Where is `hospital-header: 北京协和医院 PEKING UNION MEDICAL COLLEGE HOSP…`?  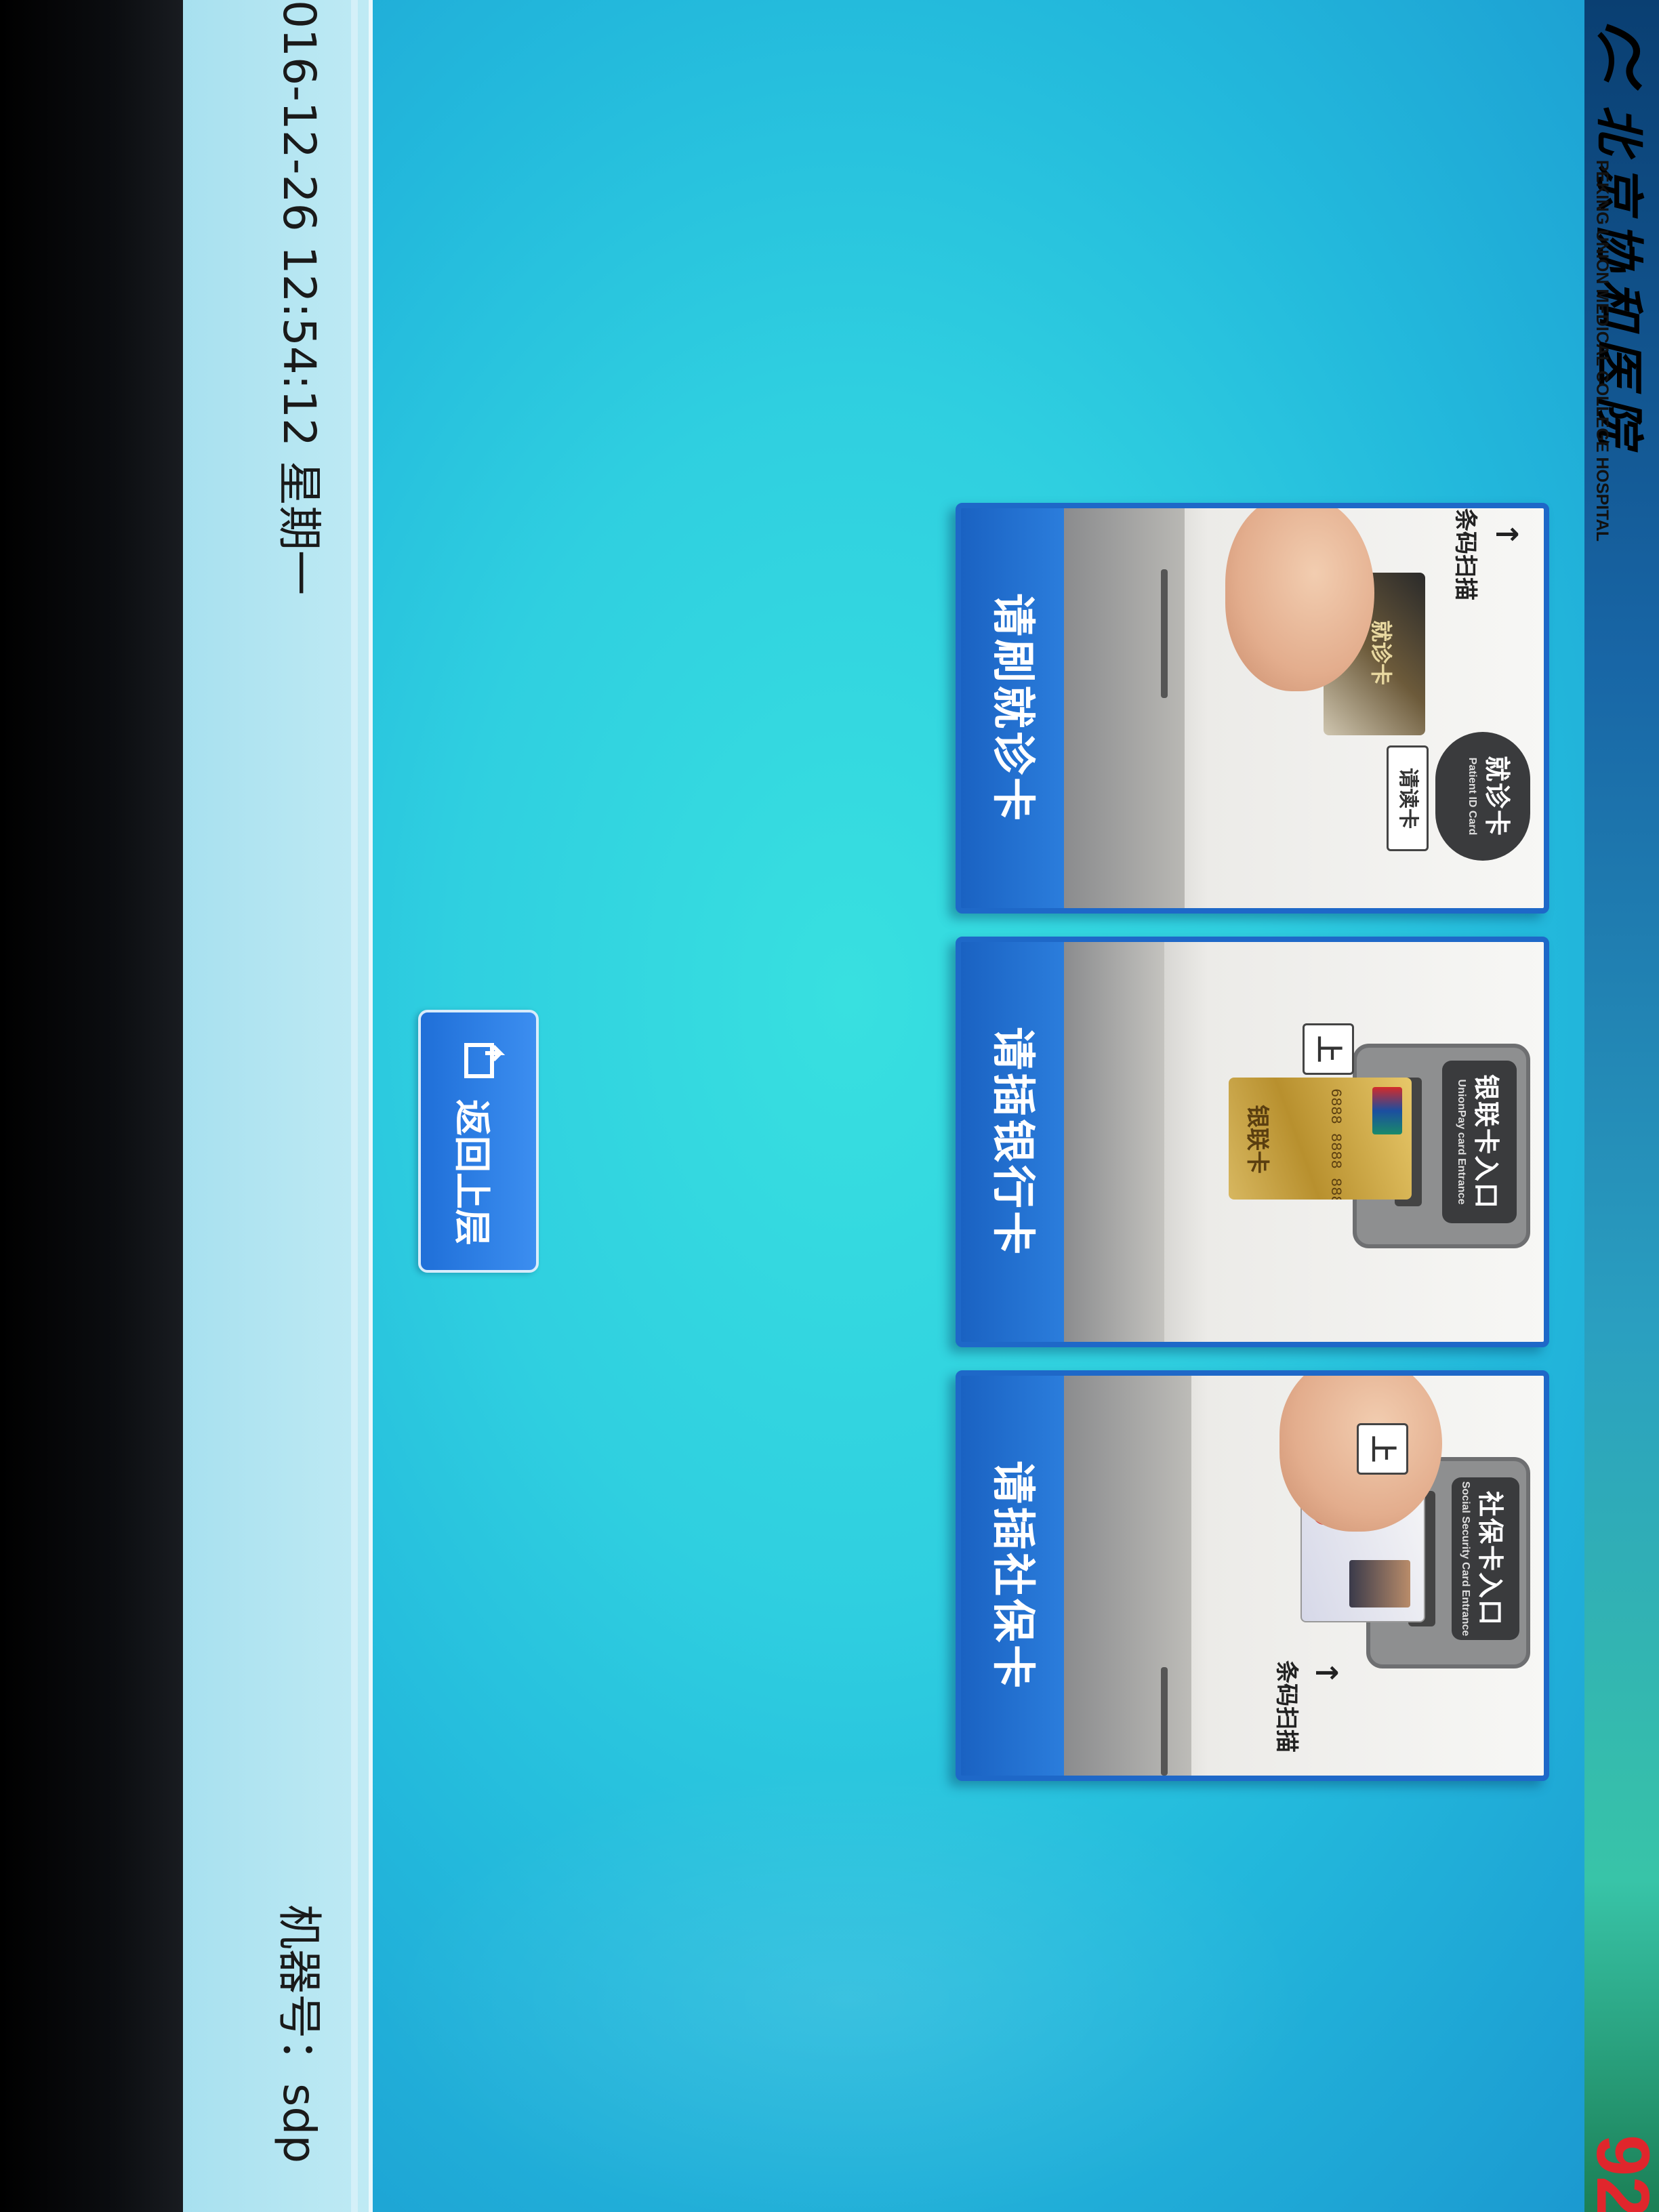
hospital-header: 北京协和医院 PEKING UNION MEDICAL COLLEGE HOSP… is located at coordinates (1620, 1106).